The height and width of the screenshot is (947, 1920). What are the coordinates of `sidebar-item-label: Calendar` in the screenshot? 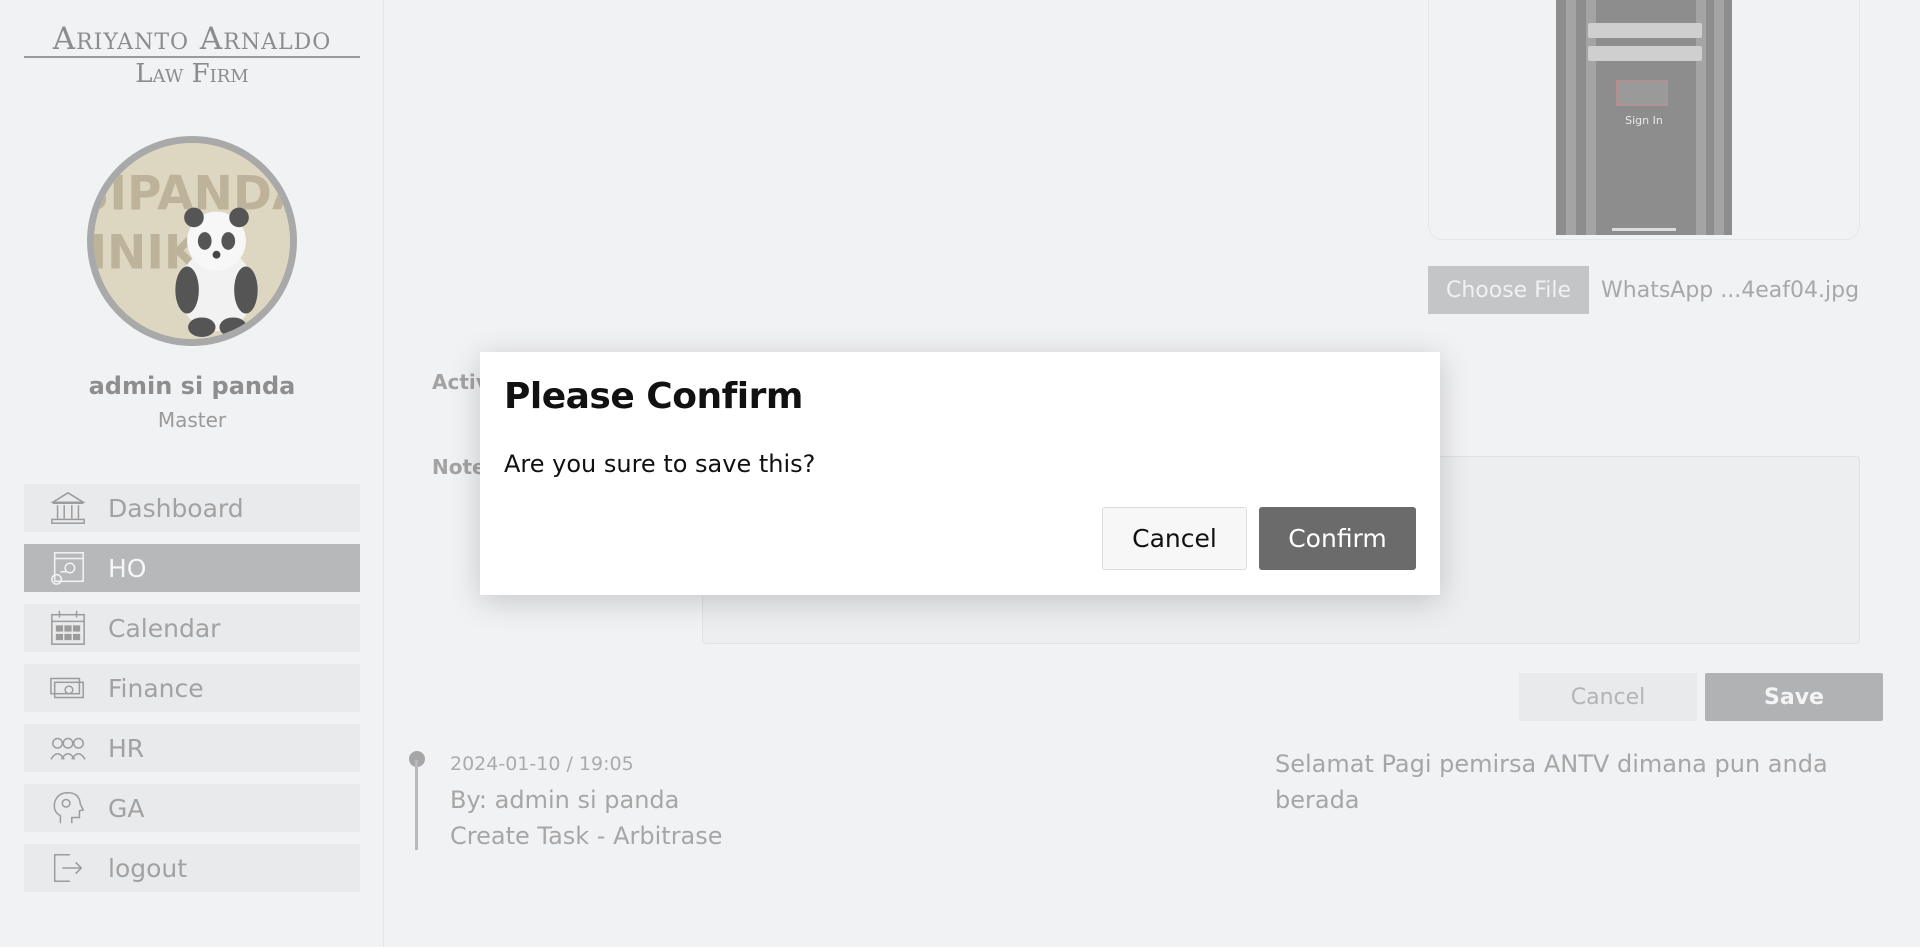 It's located at (164, 628).